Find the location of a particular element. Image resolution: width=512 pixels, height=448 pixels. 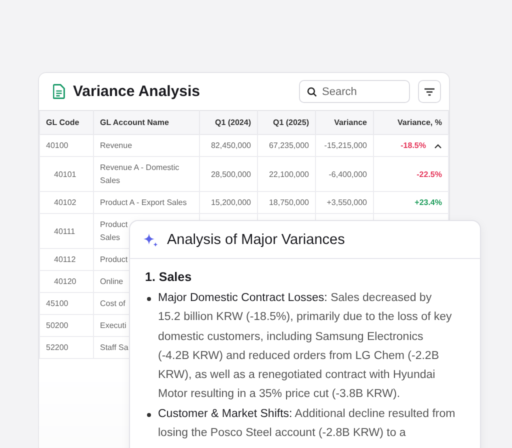

table-cell: 22,100,000 is located at coordinates (288, 174).